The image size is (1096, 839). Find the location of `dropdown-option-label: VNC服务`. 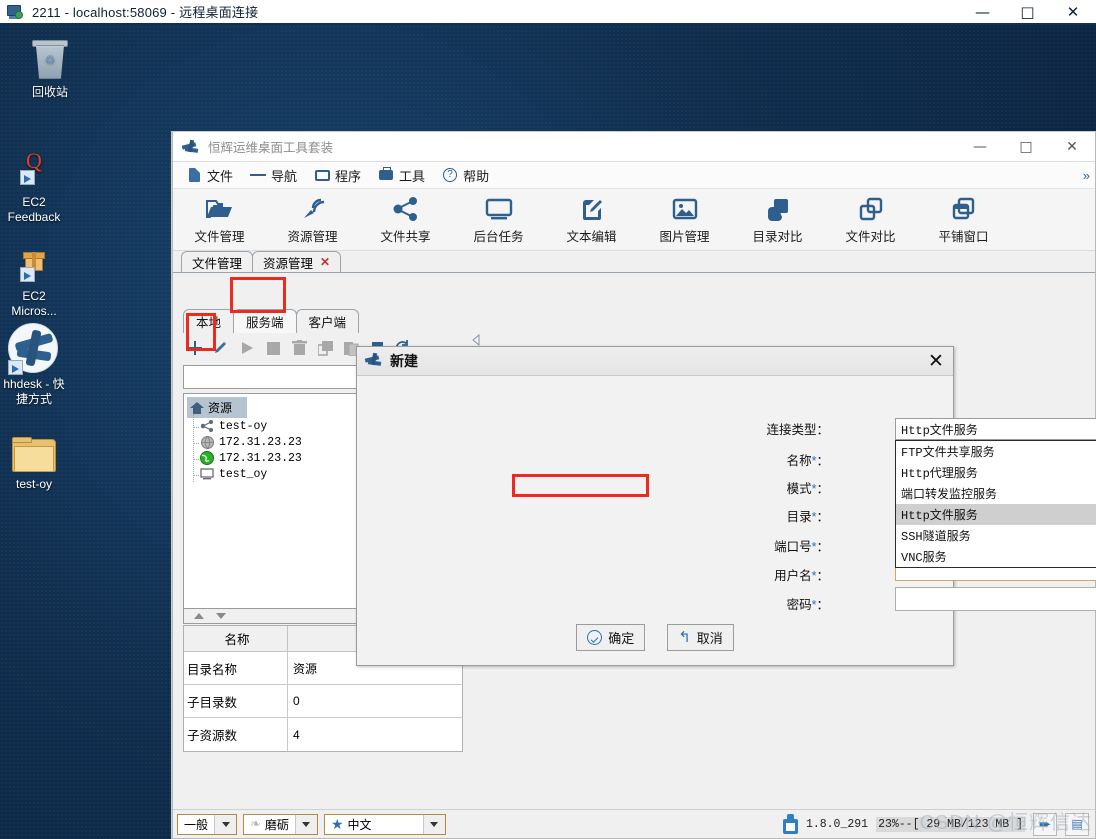

dropdown-option-label: VNC服务 is located at coordinates (924, 558).